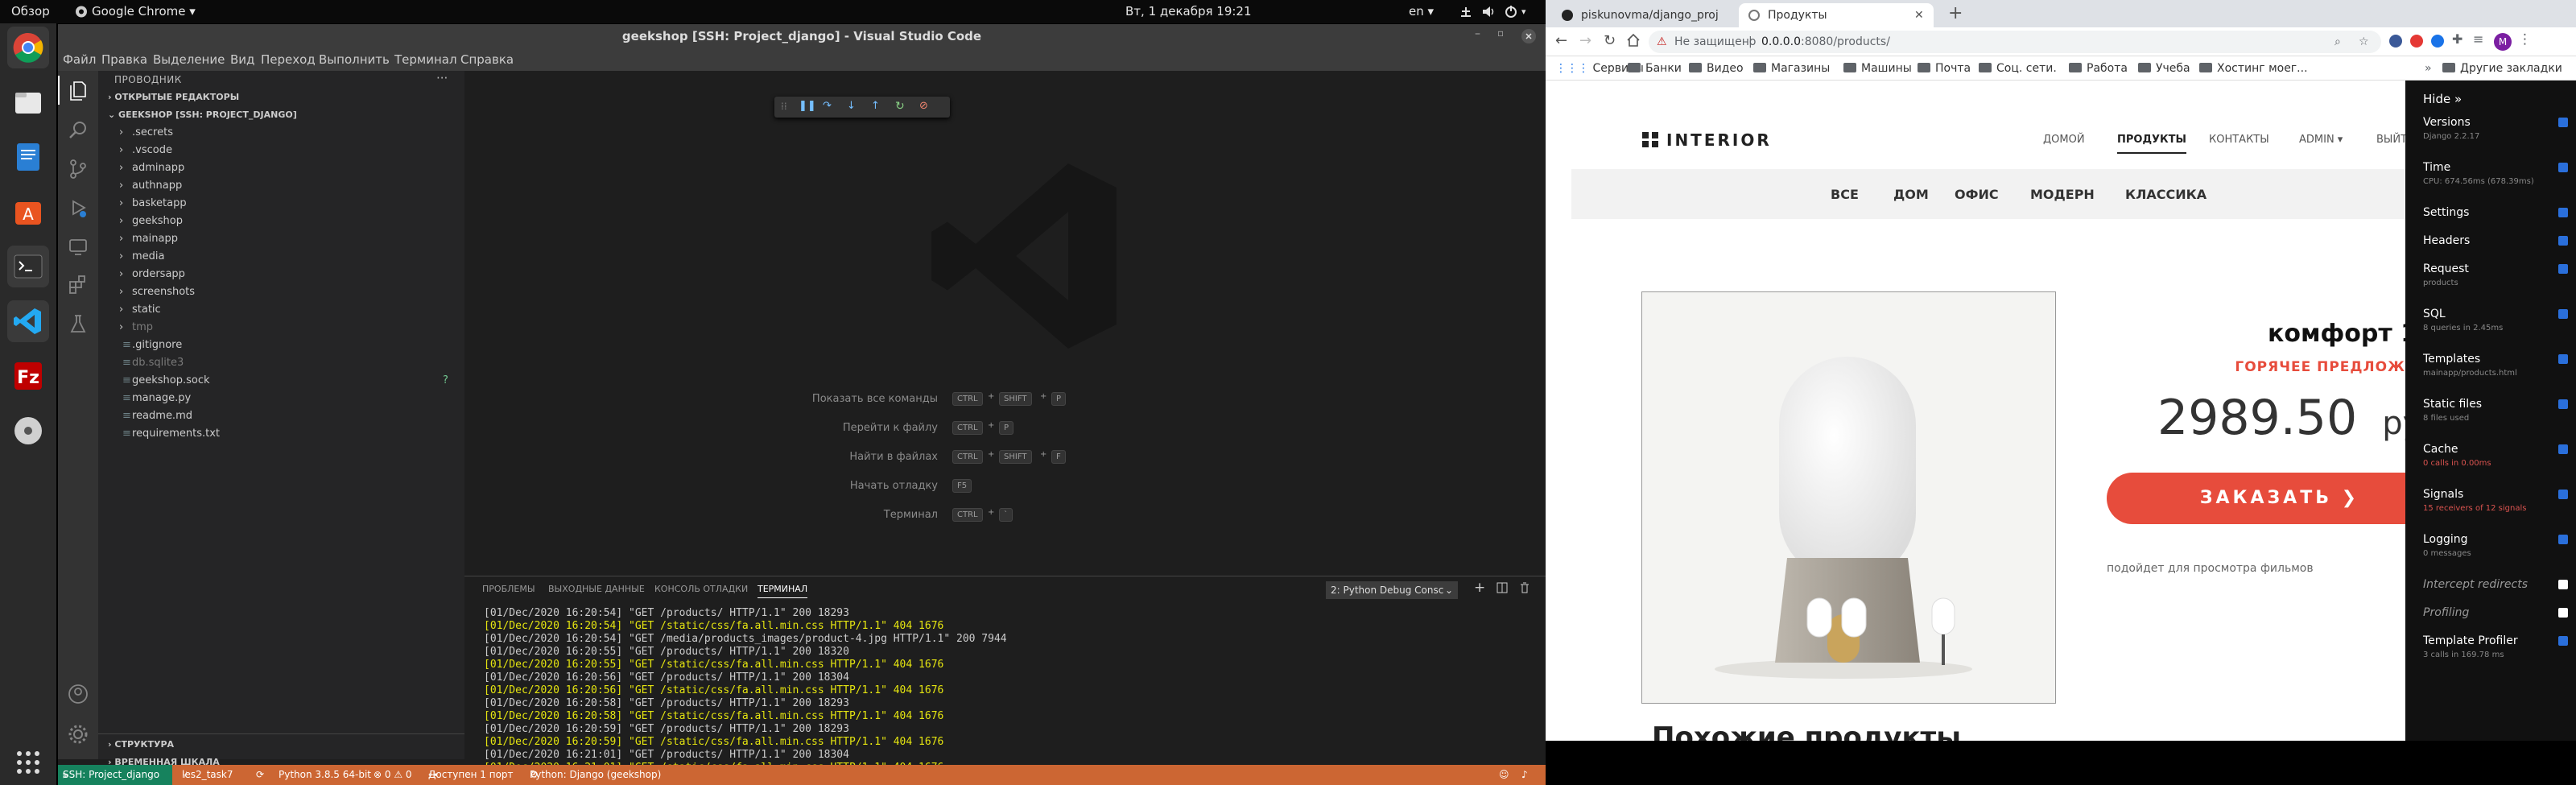  I want to click on category-office: ОФИС, so click(1977, 194).